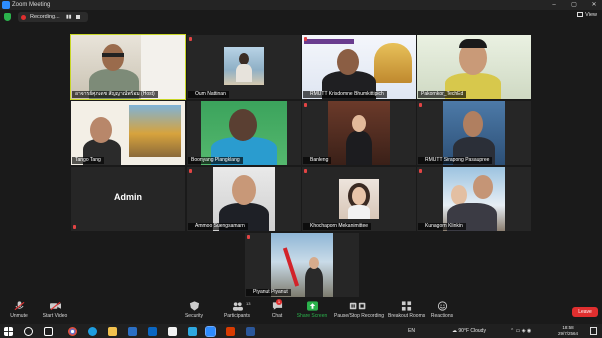 The height and width of the screenshot is (338, 602). I want to click on grid-view-icon, so click(580, 14).